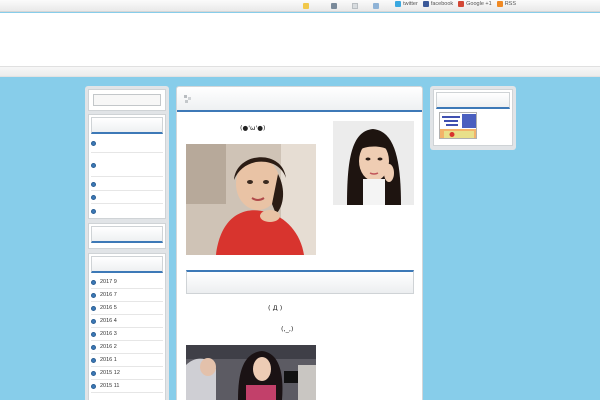 This screenshot has width=600, height=400. Describe the element at coordinates (253, 128) in the screenshot. I see `emoticon-text: (●'ω'●)` at that location.